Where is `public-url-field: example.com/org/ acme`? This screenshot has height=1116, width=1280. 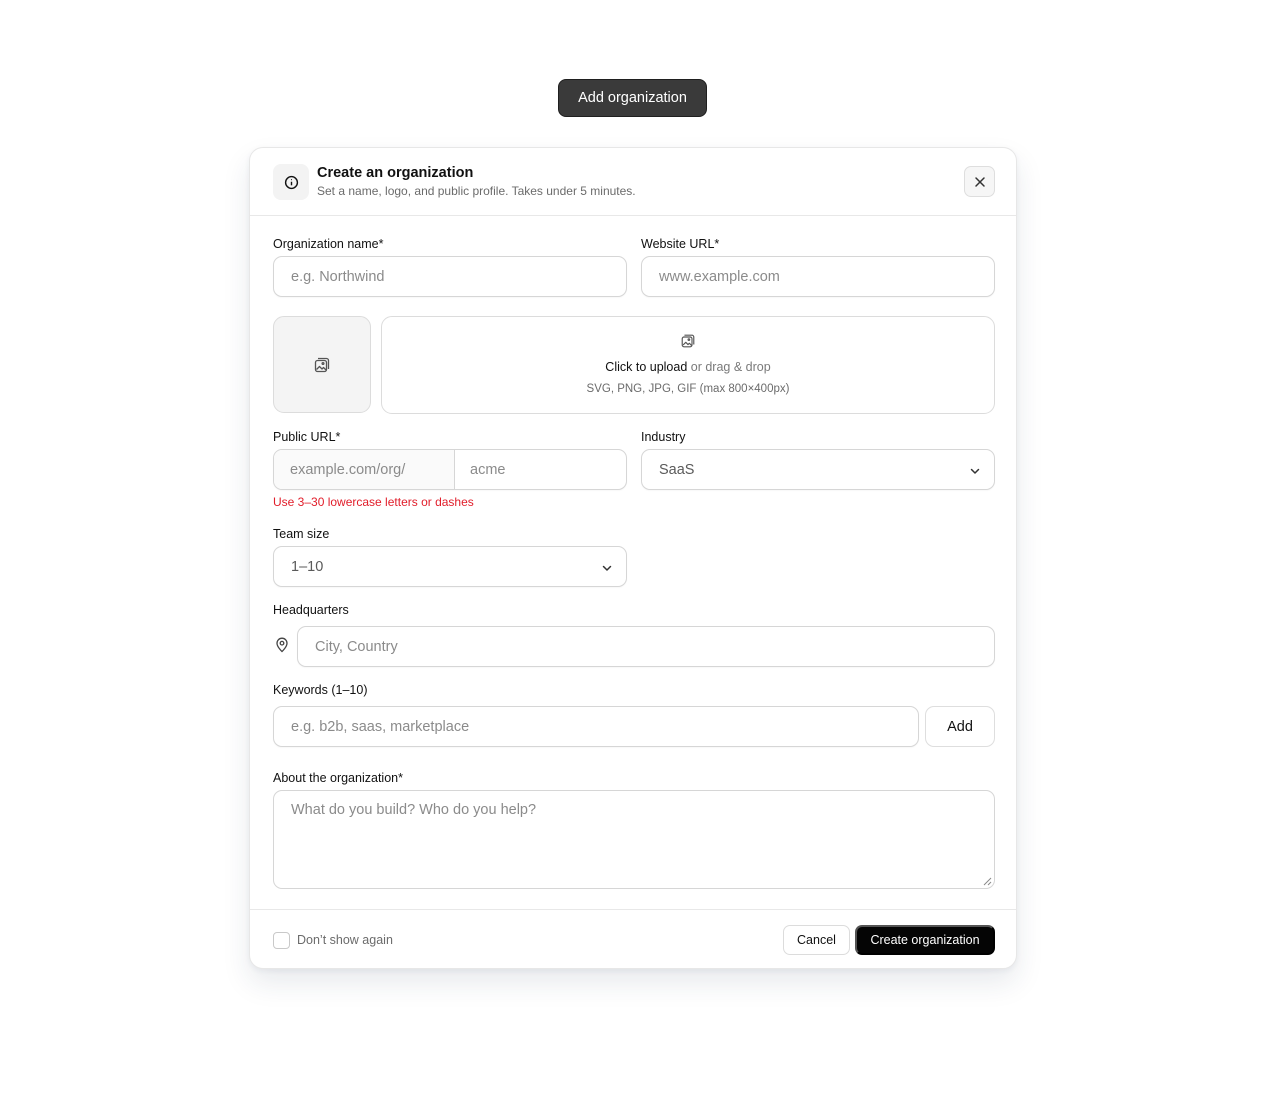 public-url-field: example.com/org/ acme is located at coordinates (450, 469).